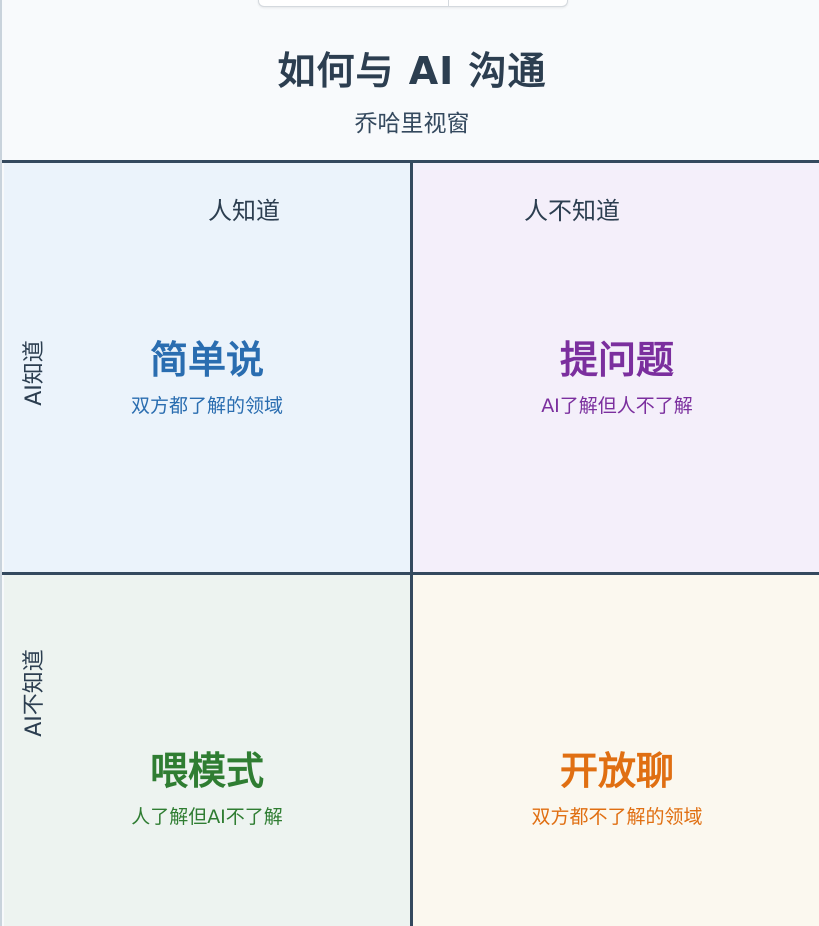 The height and width of the screenshot is (926, 819). Describe the element at coordinates (616, 771) in the screenshot. I see `quadrant-title-open-chat: 开放聊` at that location.